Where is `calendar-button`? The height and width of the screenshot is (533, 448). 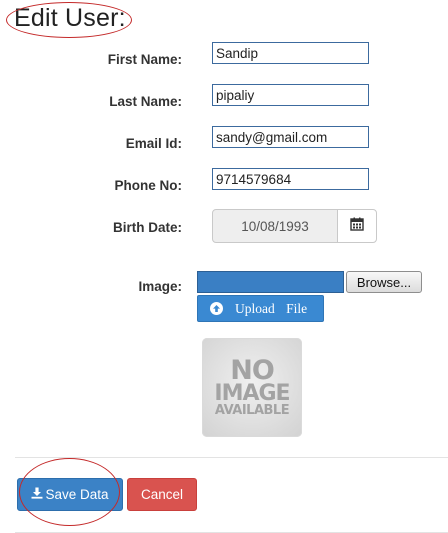 calendar-button is located at coordinates (357, 226).